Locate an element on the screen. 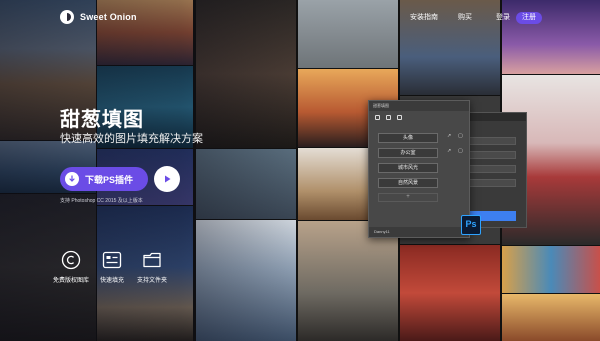 The image size is (600, 341). panel-toolbar is located at coordinates (419, 117).